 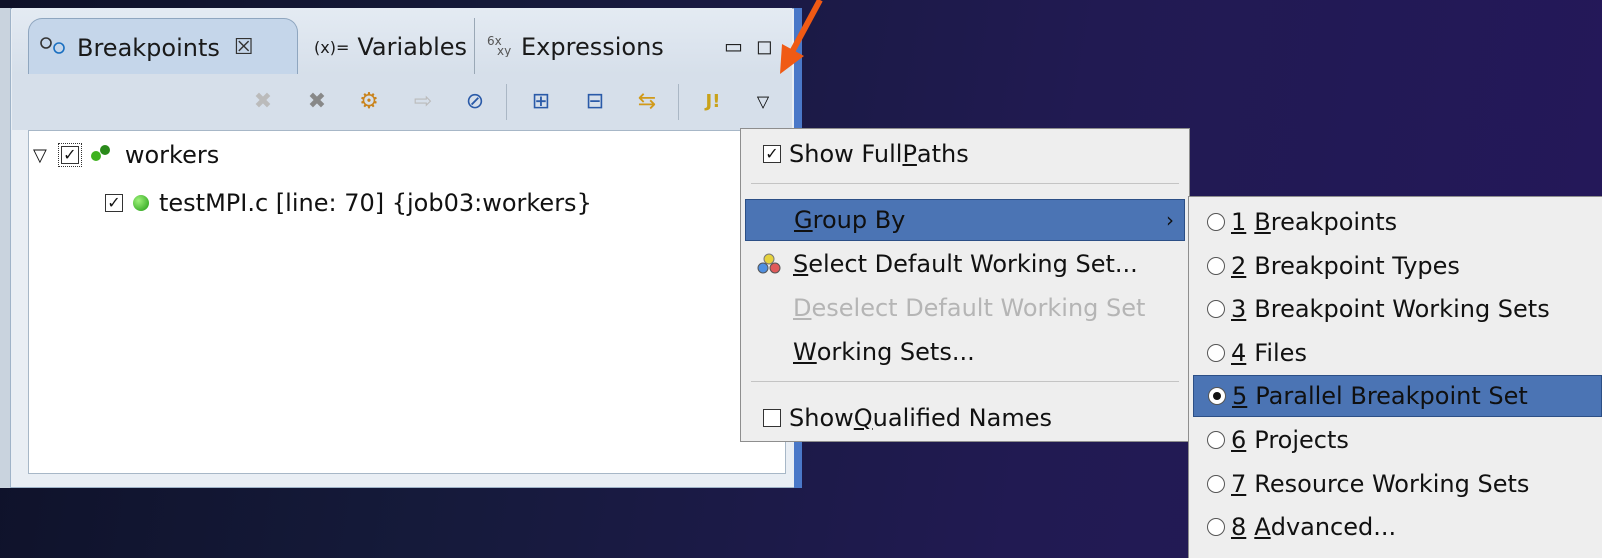 I want to click on menu-text: Projects, so click(x=1301, y=440).